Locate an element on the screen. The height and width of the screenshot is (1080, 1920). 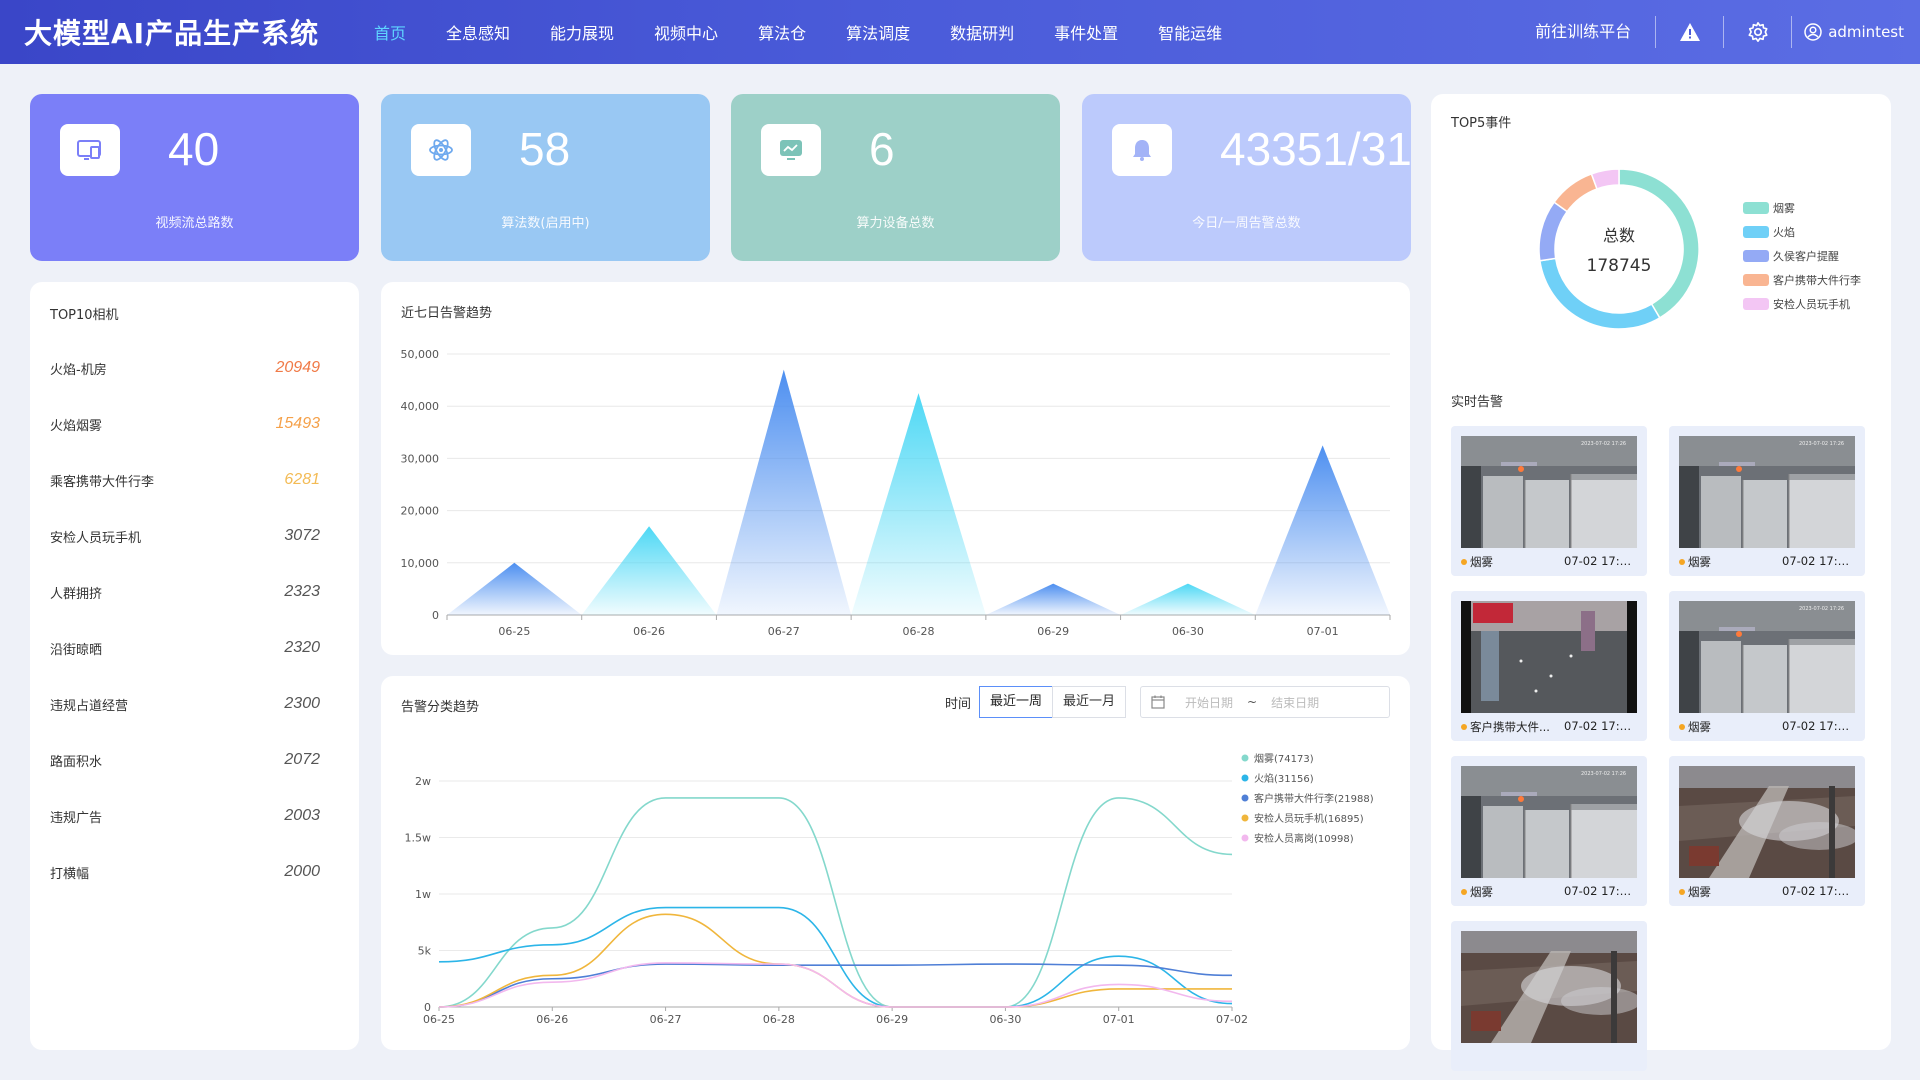
camera-name: 安检人员玩手机 is located at coordinates (96, 538).